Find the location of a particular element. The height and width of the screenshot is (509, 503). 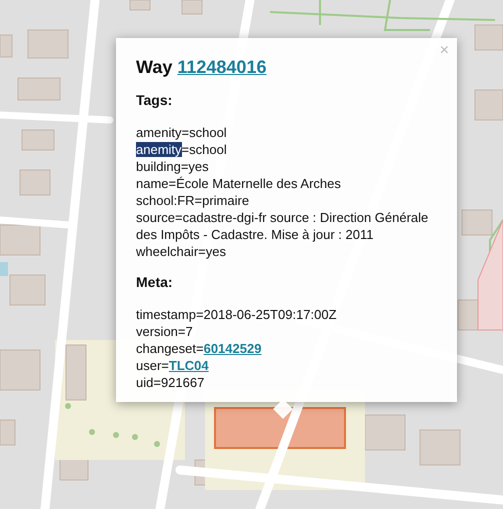

tags-heading: Tags: is located at coordinates (155, 100).